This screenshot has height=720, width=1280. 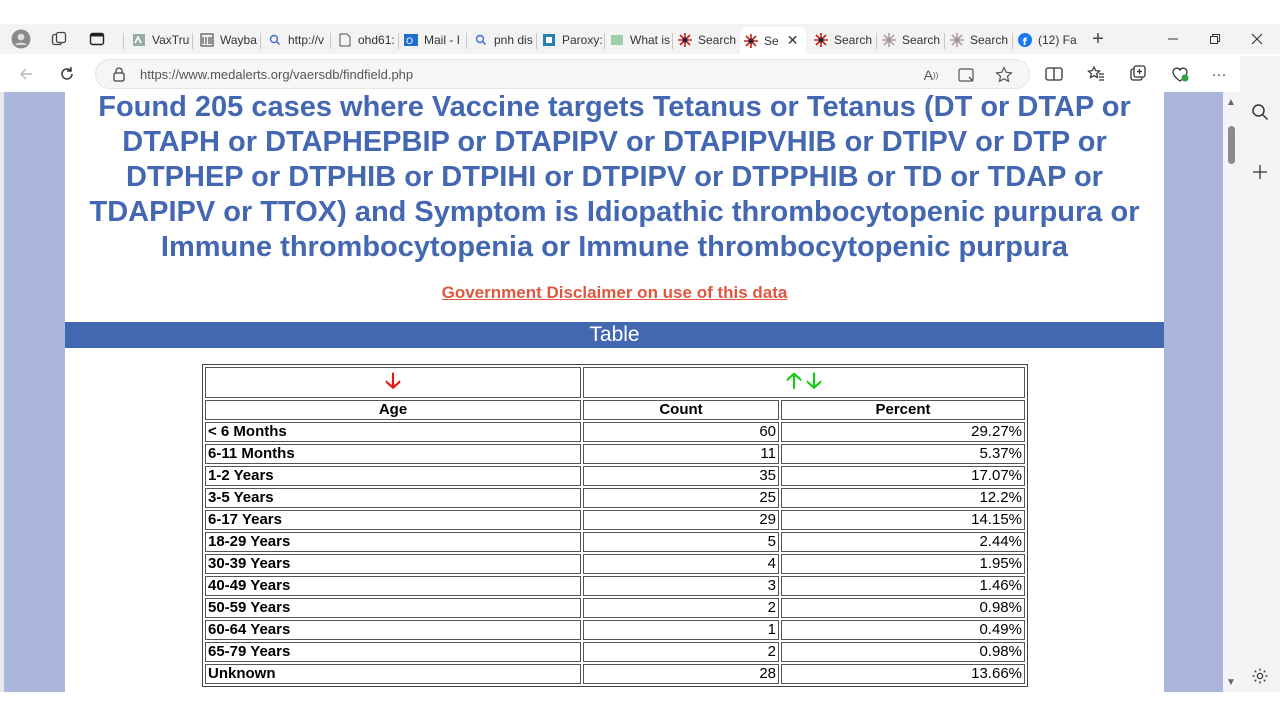 What do you see at coordinates (1098, 39) in the screenshot?
I see `new-tab-button: +` at bounding box center [1098, 39].